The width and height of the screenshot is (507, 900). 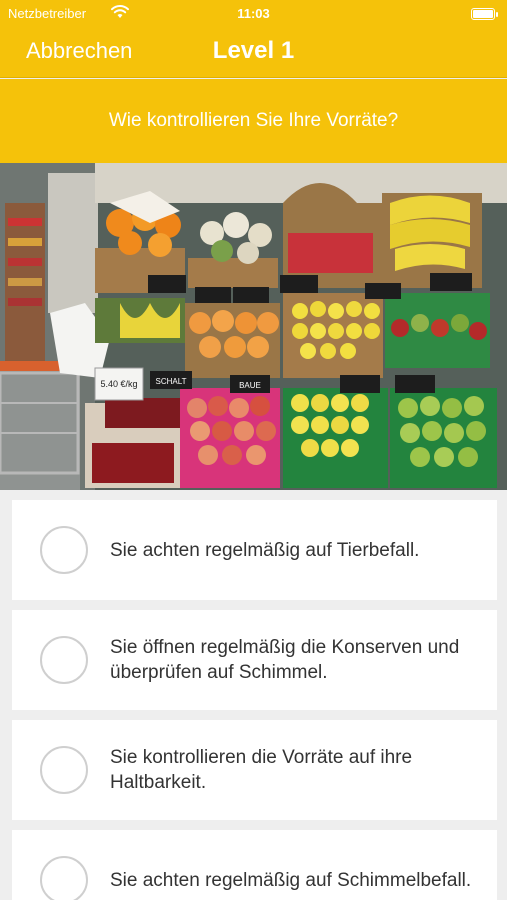 What do you see at coordinates (250, 385) in the screenshot?
I see `price-sign-baue: BAUE` at bounding box center [250, 385].